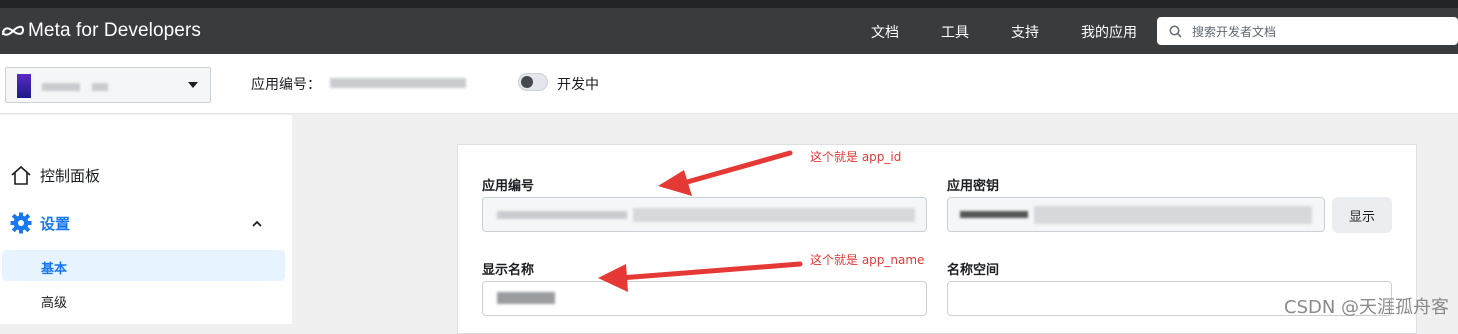  What do you see at coordinates (1367, 307) in the screenshot?
I see `watermark: CSDN @天涯孤舟客` at bounding box center [1367, 307].